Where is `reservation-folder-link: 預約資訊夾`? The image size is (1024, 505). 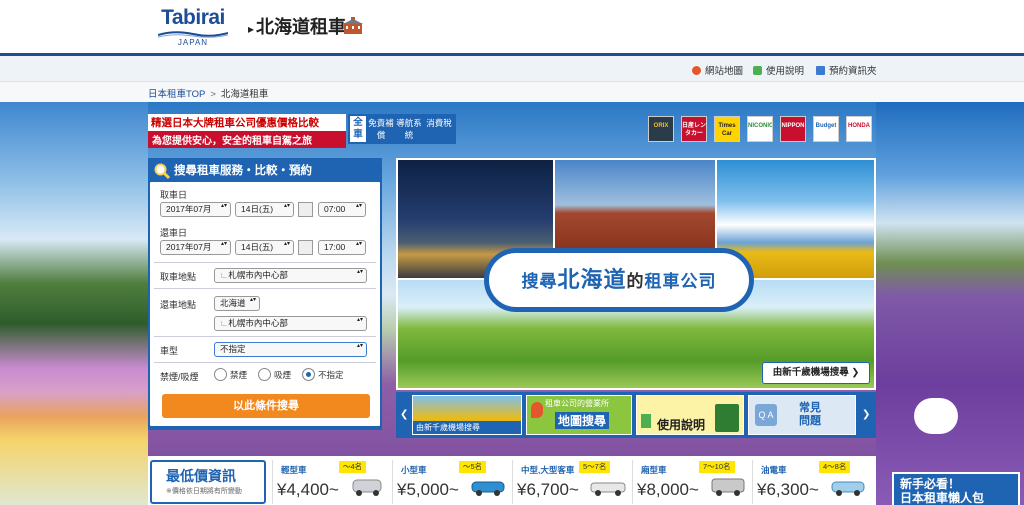 reservation-folder-link: 預約資訊夾 is located at coordinates (846, 70).